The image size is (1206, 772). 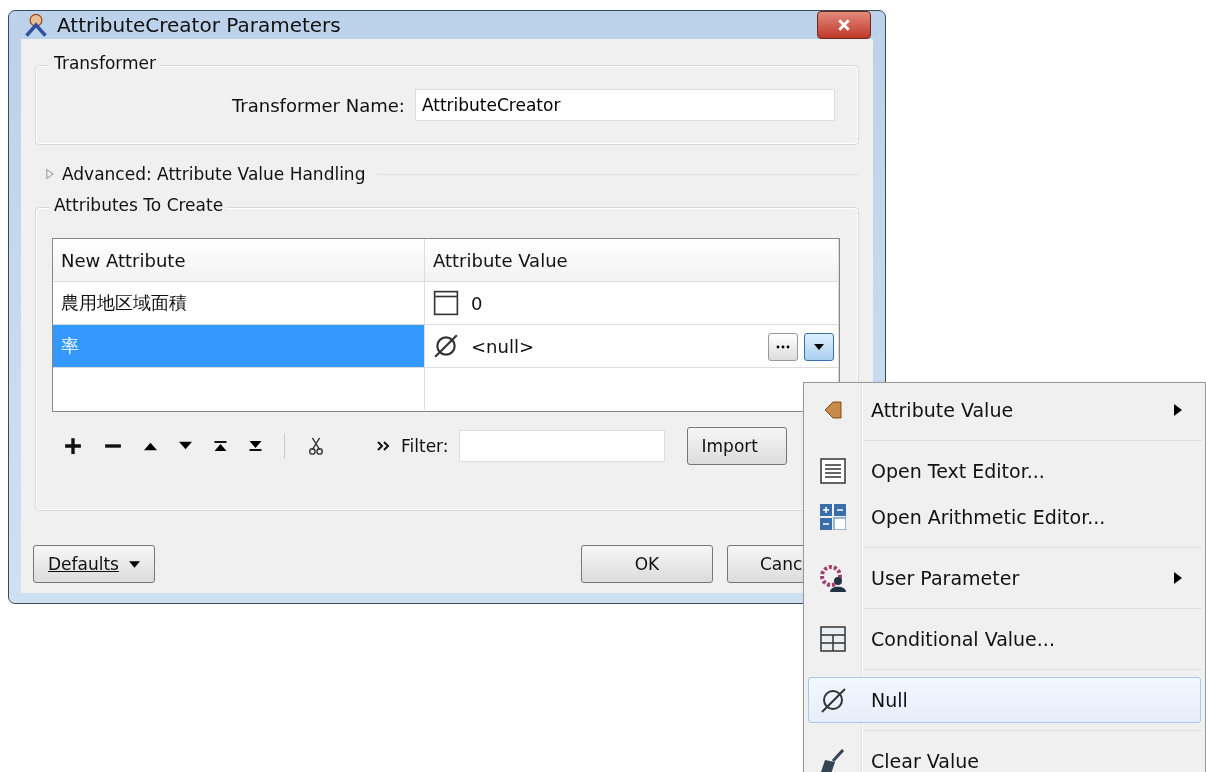 What do you see at coordinates (318, 105) in the screenshot?
I see `field-label: Transformer Name:` at bounding box center [318, 105].